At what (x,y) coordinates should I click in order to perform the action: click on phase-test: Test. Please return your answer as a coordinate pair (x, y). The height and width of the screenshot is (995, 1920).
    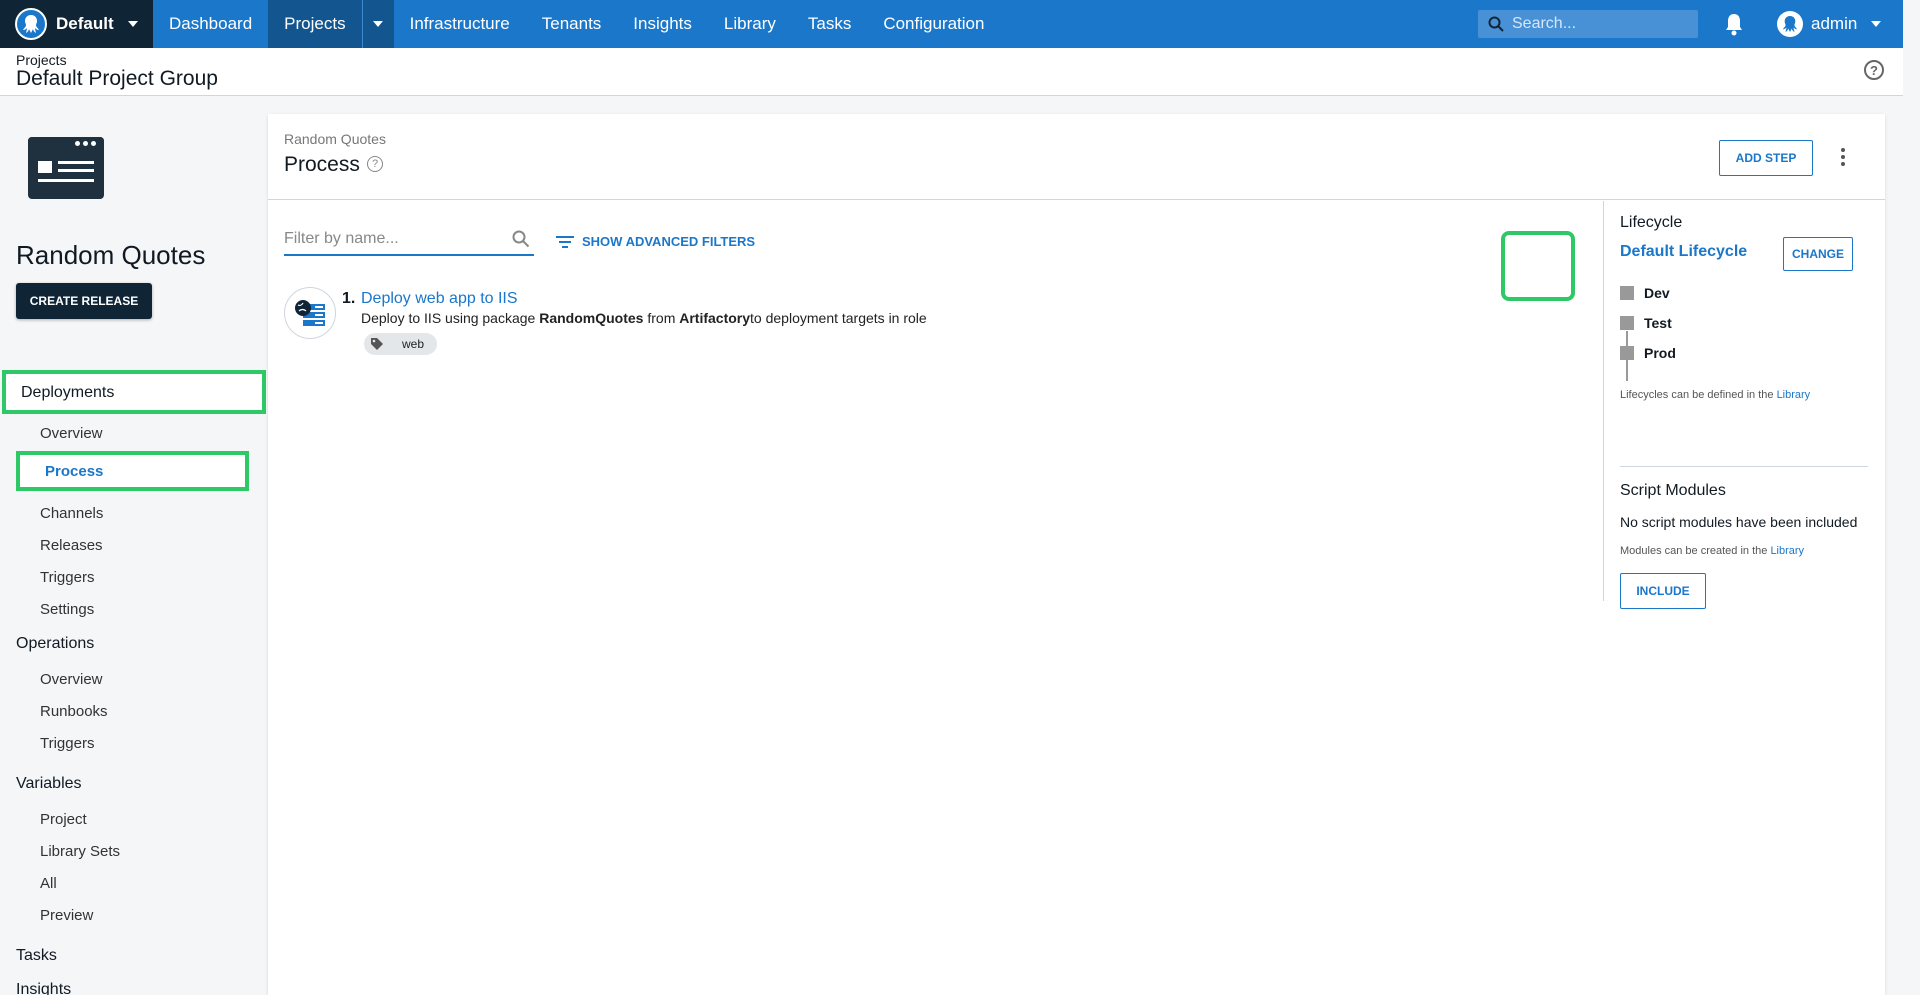
    Looking at the image, I should click on (1646, 323).